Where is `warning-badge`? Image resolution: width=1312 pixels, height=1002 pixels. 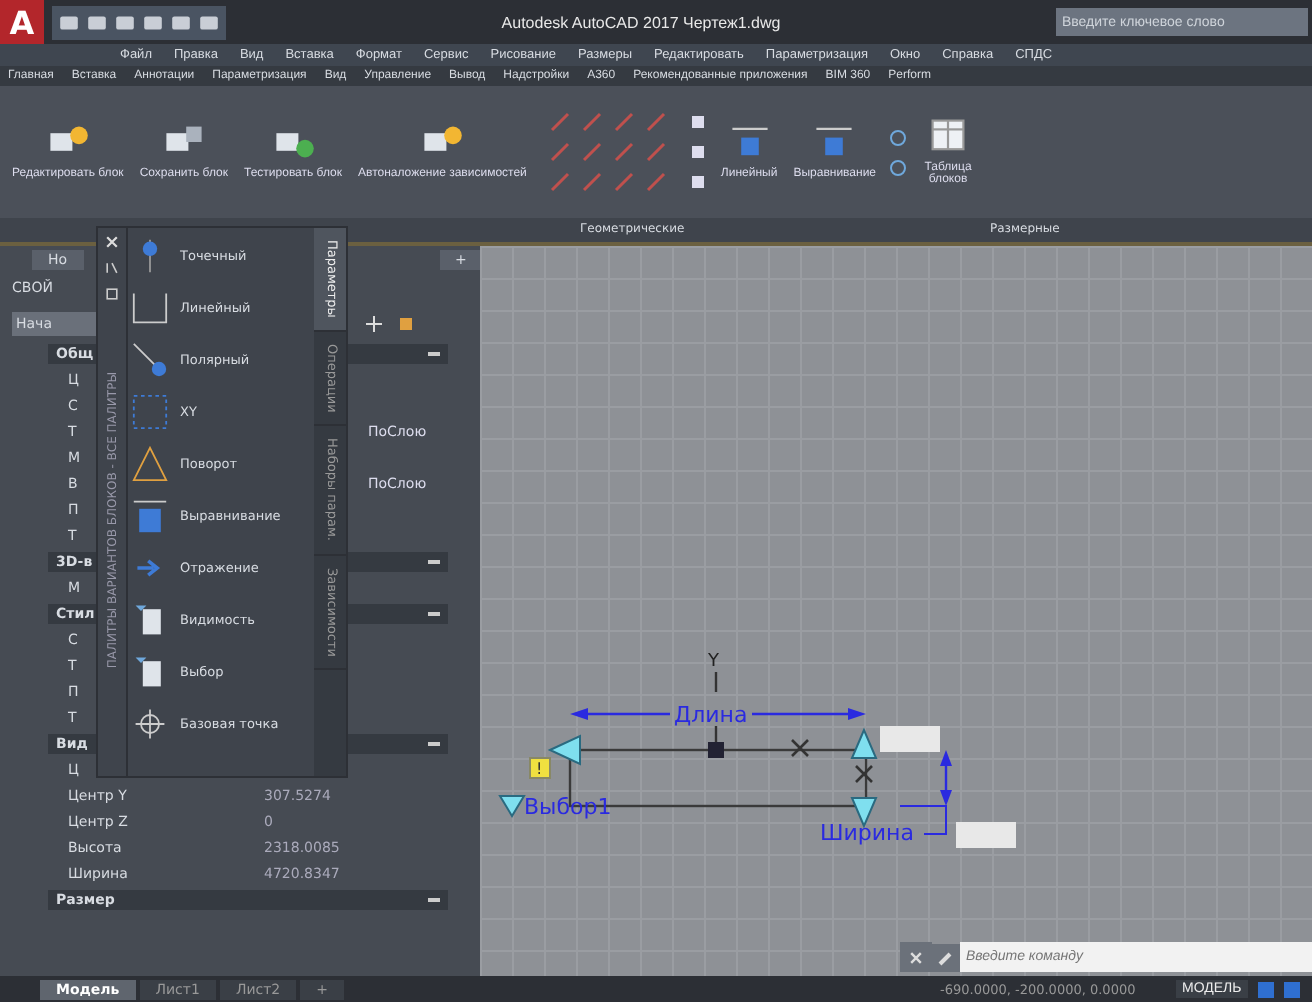
warning-badge is located at coordinates (540, 768).